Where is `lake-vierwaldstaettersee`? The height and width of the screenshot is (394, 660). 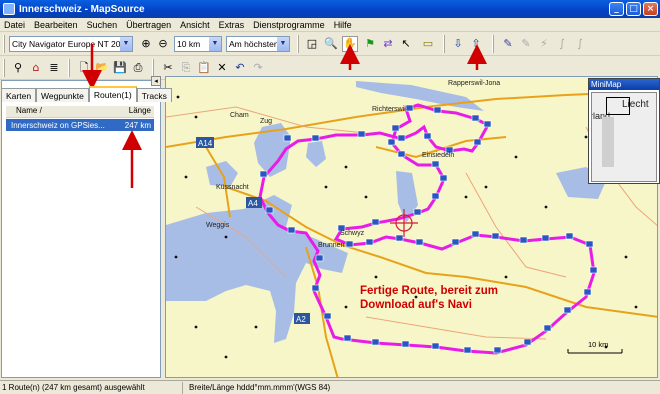 lake-vierwaldstaettersee is located at coordinates (257, 269).